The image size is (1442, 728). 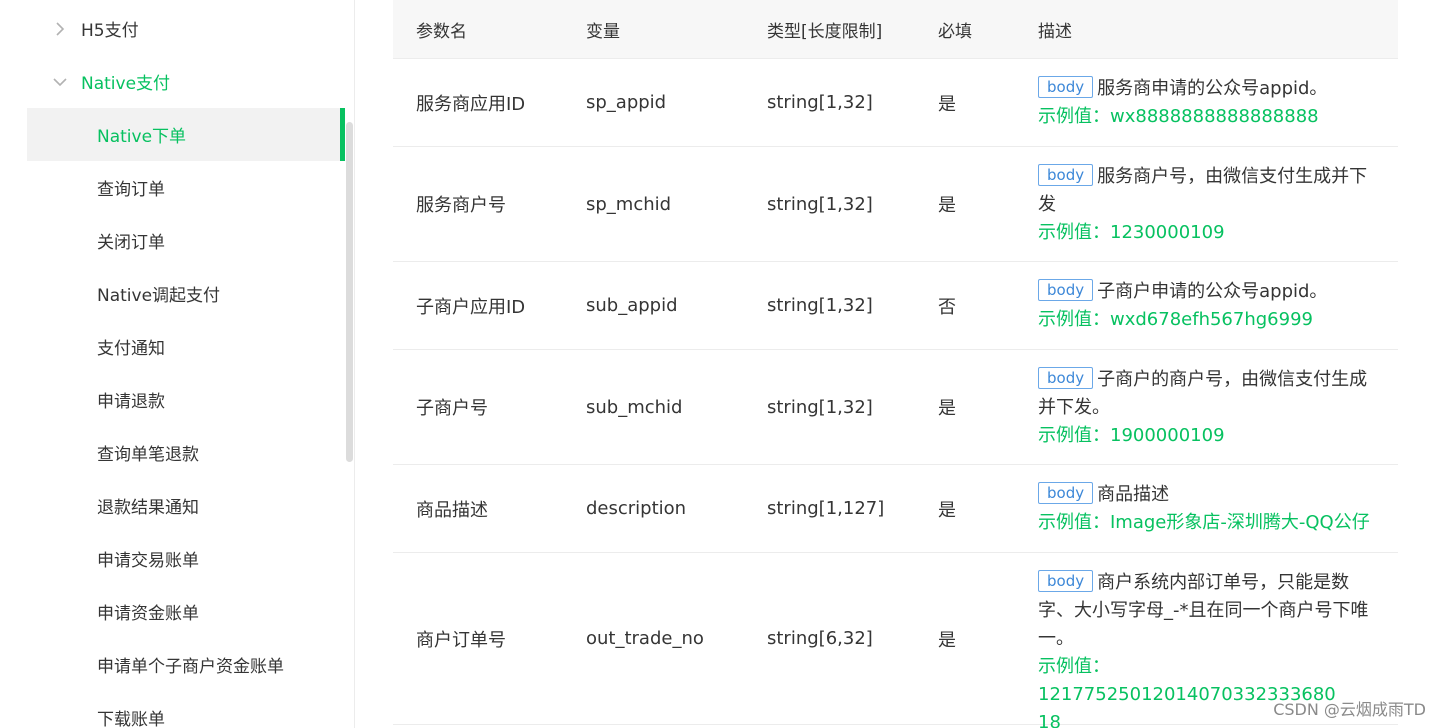 I want to click on param-description: body 商品描述 示例值：Image形象店-深圳腾大-QQ公仔, so click(x=1210, y=509).